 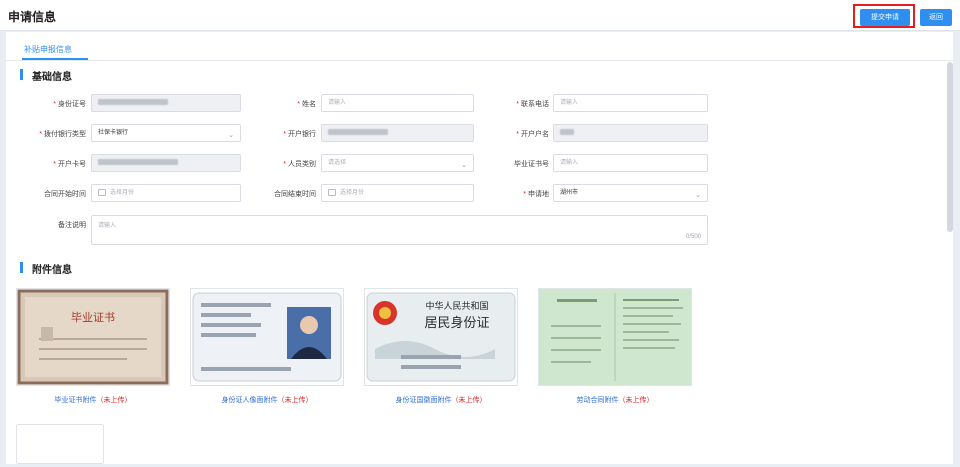 What do you see at coordinates (479, 60) in the screenshot?
I see `tab-divider` at bounding box center [479, 60].